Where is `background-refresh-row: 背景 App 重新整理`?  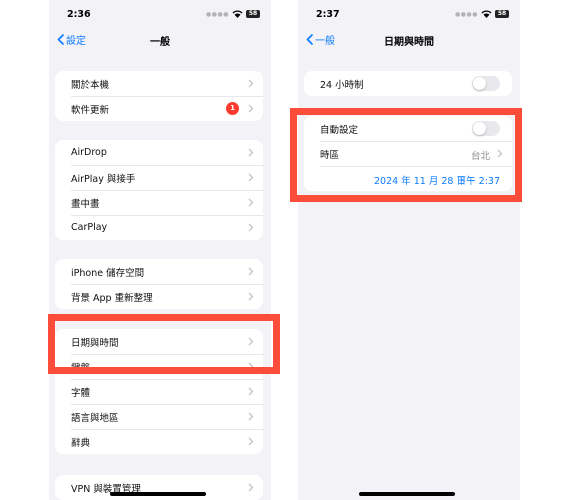
background-refresh-row: 背景 App 重新整理 is located at coordinates (159, 296).